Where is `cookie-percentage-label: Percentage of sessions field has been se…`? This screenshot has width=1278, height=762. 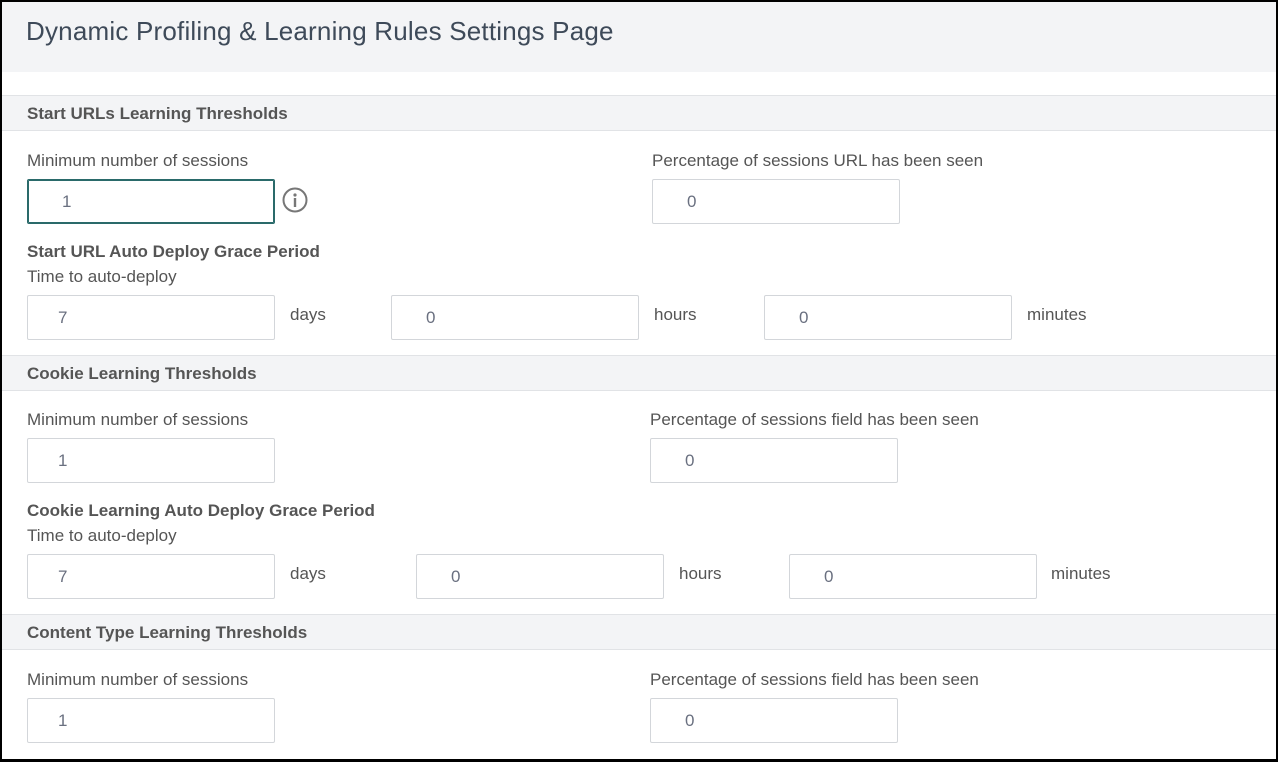
cookie-percentage-label: Percentage of sessions field has been se… is located at coordinates (814, 419).